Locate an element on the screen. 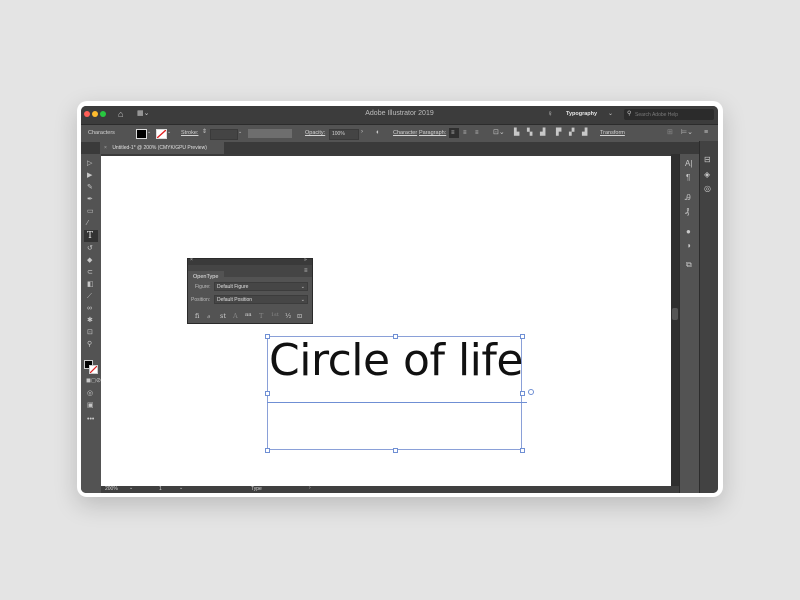  position-select: Default Position ⌄ is located at coordinates (261, 299).